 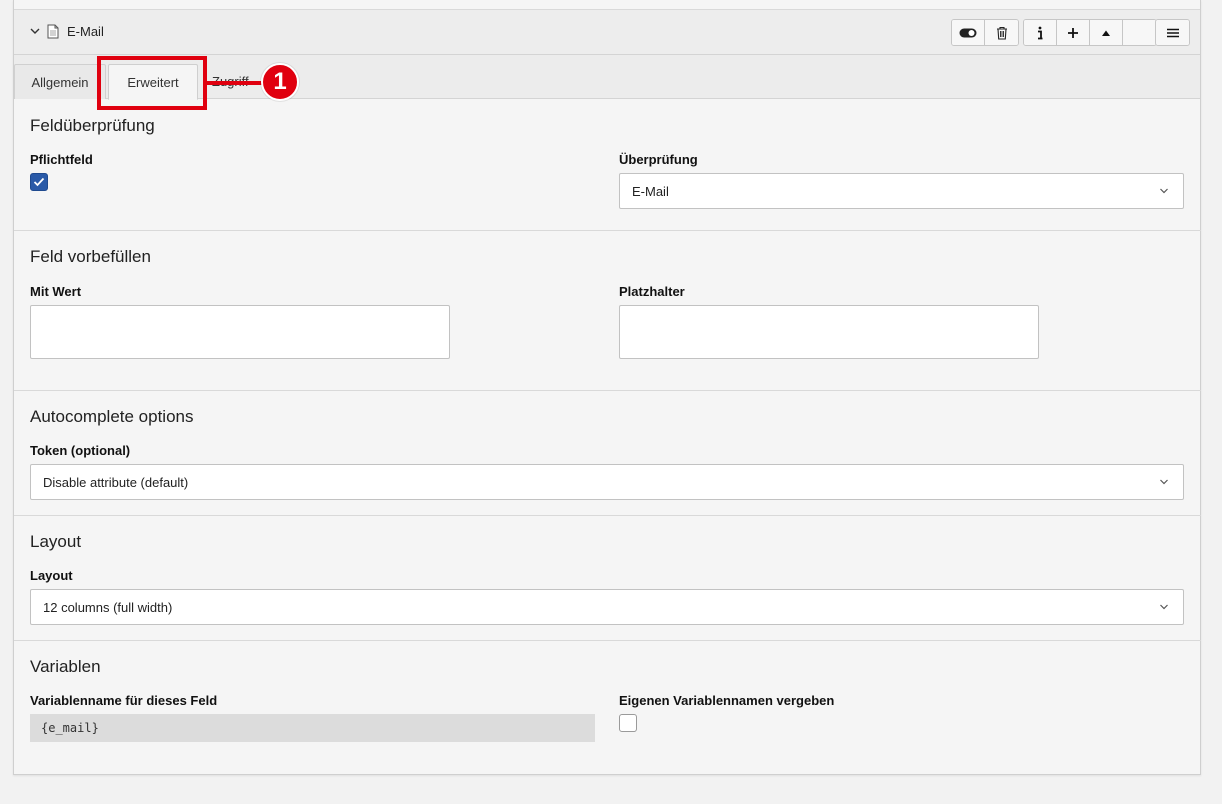 I want to click on required-checkbox, so click(x=39, y=182).